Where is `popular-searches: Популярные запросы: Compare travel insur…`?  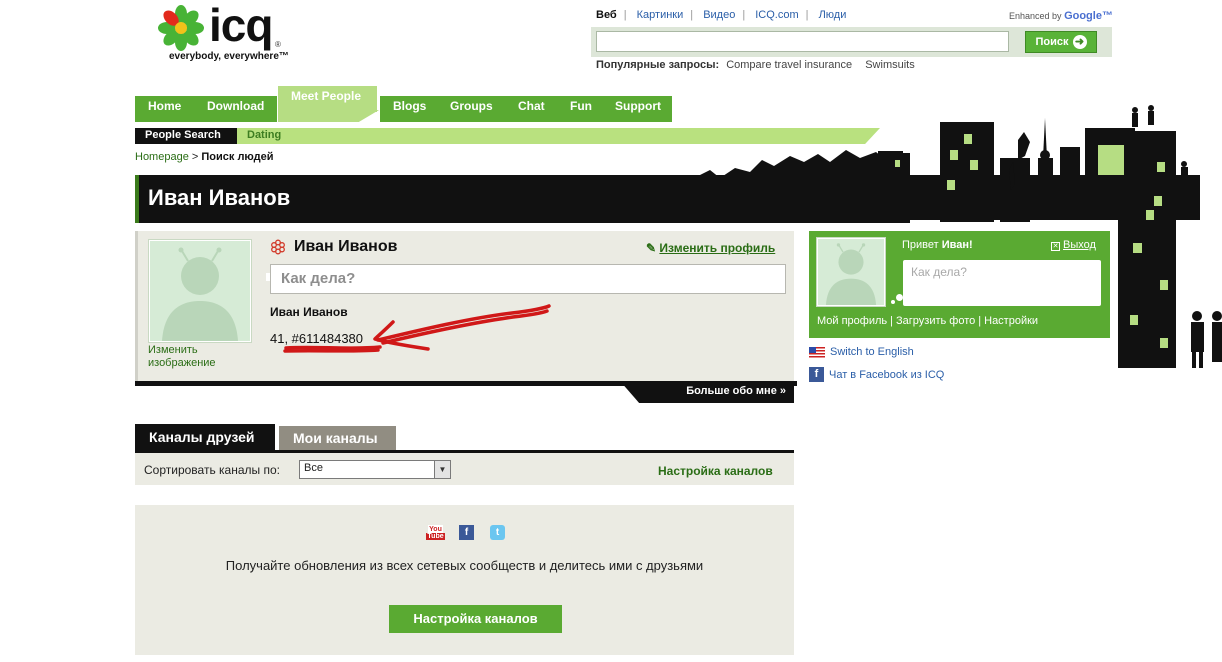 popular-searches: Популярные запросы: Compare travel insur… is located at coordinates (758, 65).